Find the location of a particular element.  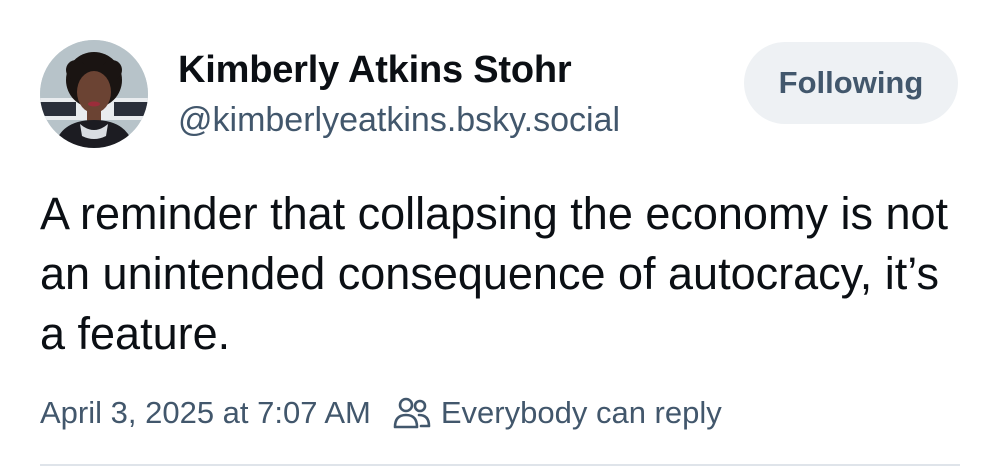

post-timestamp: April 3, 2025 at 7:07 AM is located at coordinates (205, 413).